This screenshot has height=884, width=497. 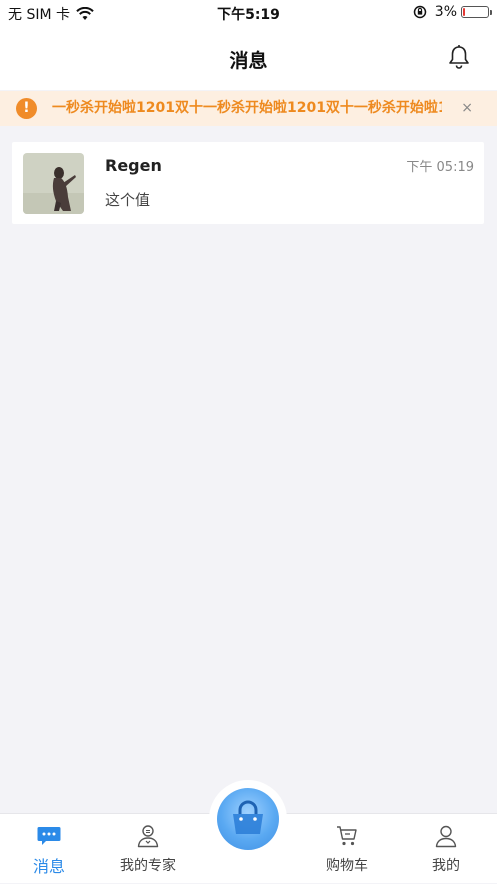 I want to click on center-shop-button, so click(x=248, y=819).